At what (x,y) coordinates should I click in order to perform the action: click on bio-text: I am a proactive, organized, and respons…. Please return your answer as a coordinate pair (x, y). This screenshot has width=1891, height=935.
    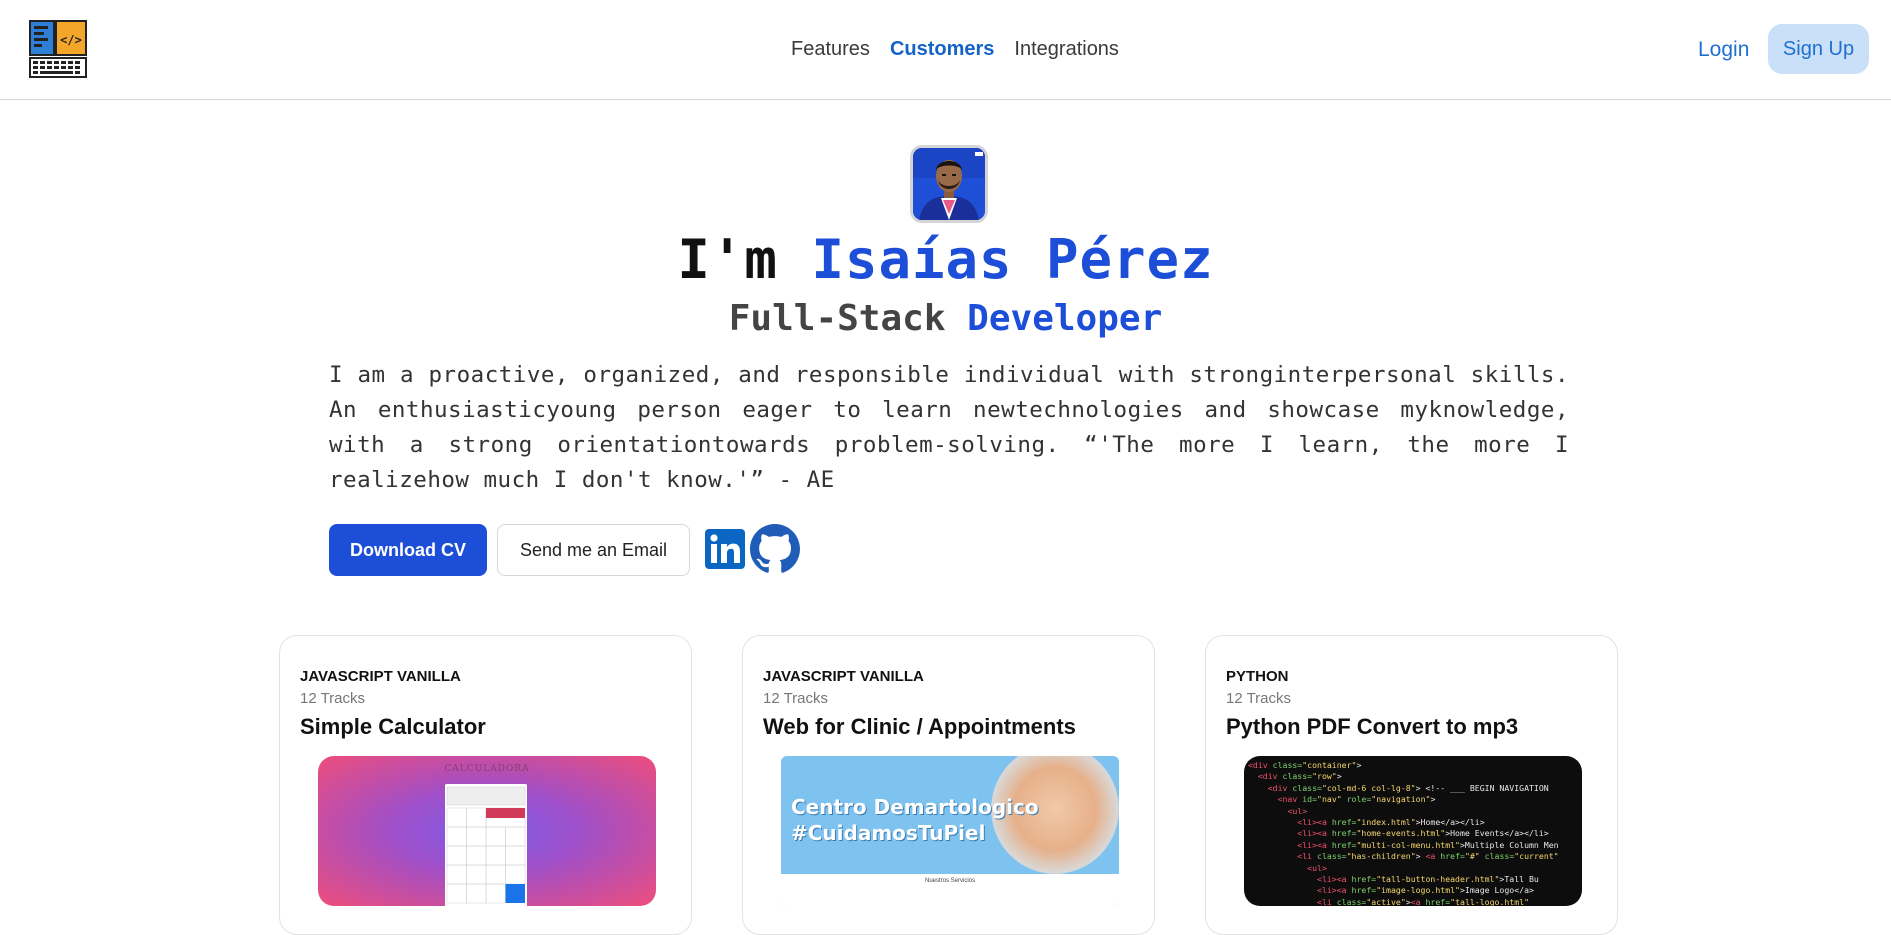
    Looking at the image, I should click on (949, 427).